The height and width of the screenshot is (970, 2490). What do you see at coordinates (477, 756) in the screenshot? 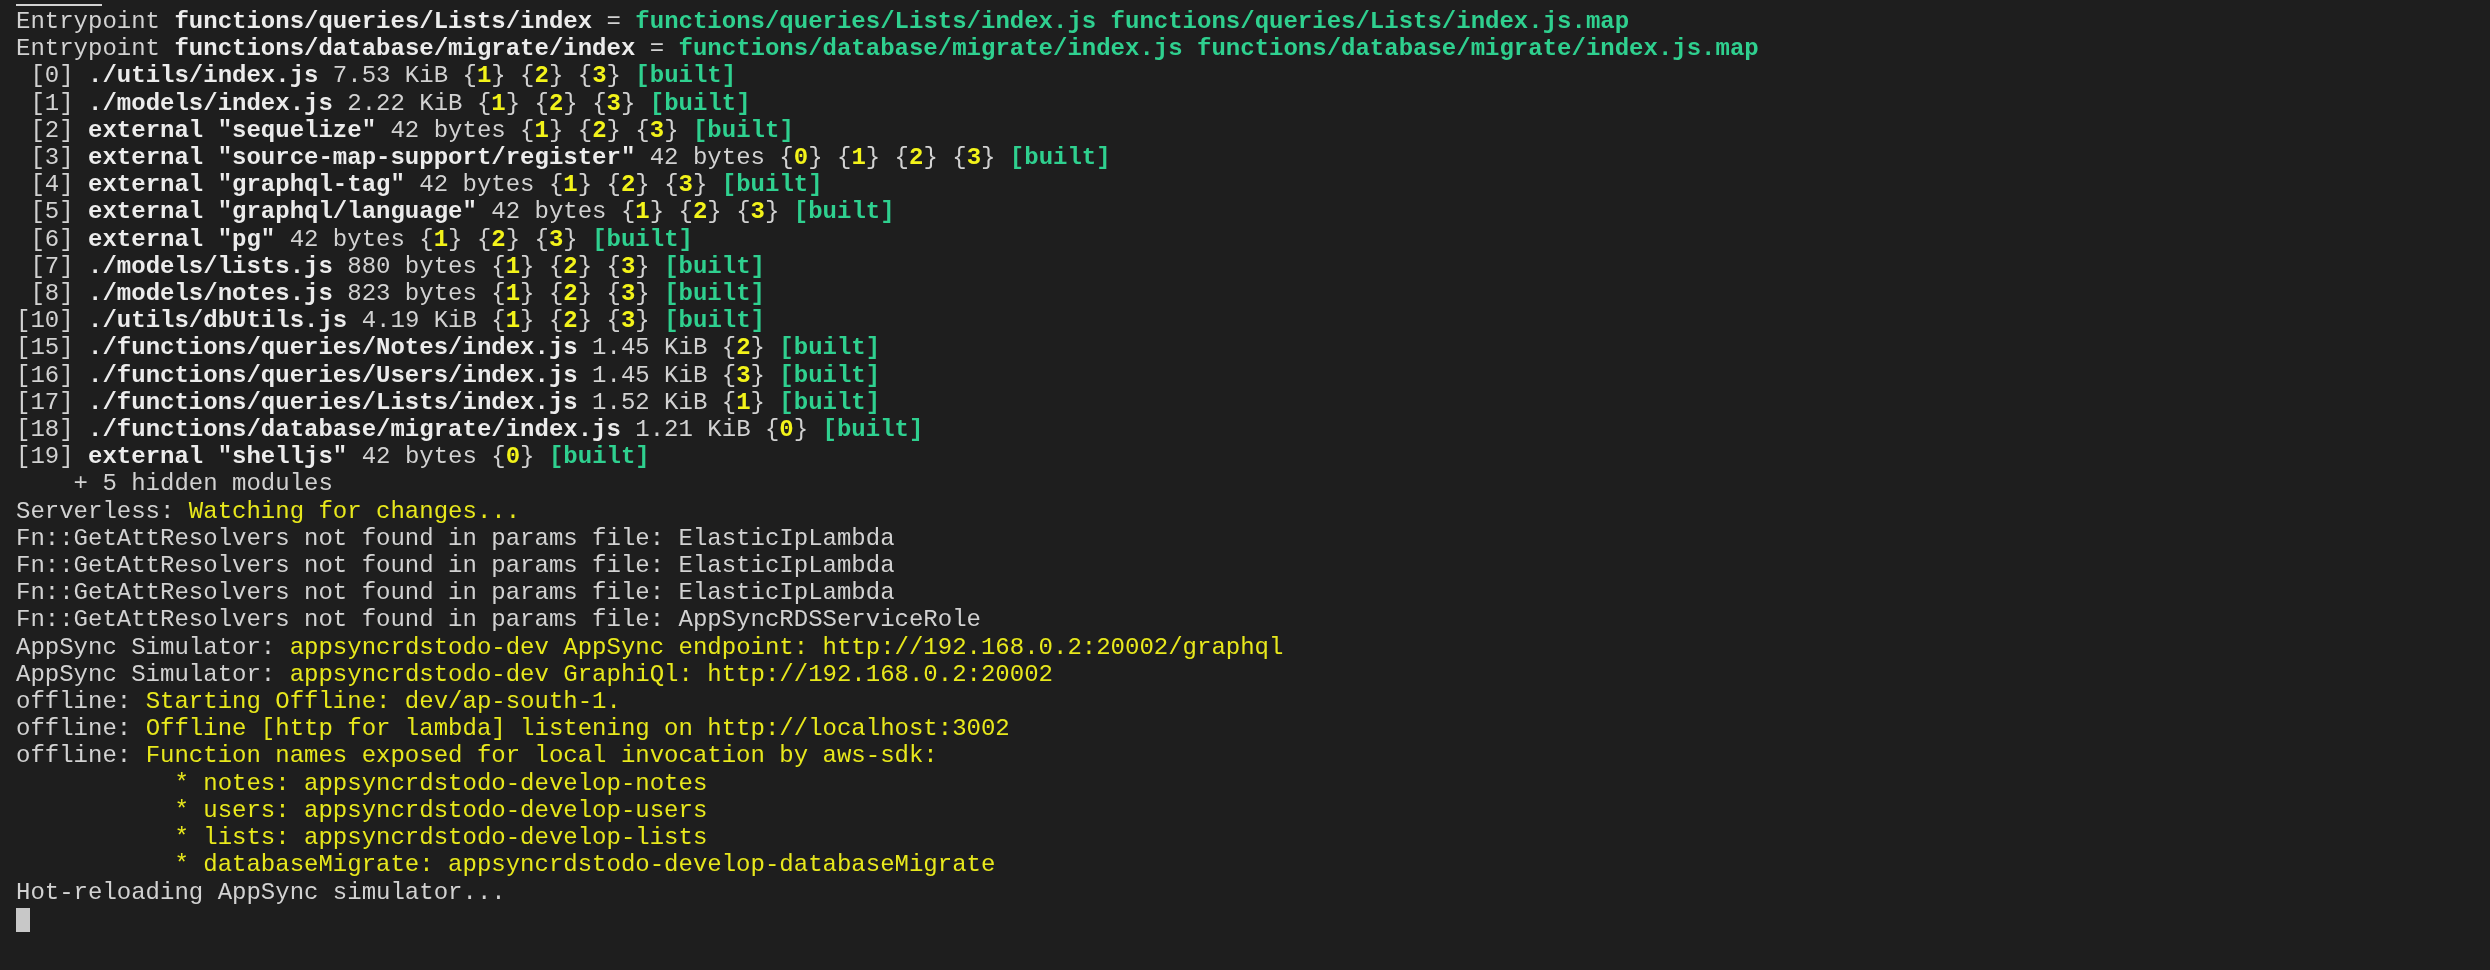
I see `terminal-line: offline: Function names exposed for local invocation by aws-sdk:` at bounding box center [477, 756].